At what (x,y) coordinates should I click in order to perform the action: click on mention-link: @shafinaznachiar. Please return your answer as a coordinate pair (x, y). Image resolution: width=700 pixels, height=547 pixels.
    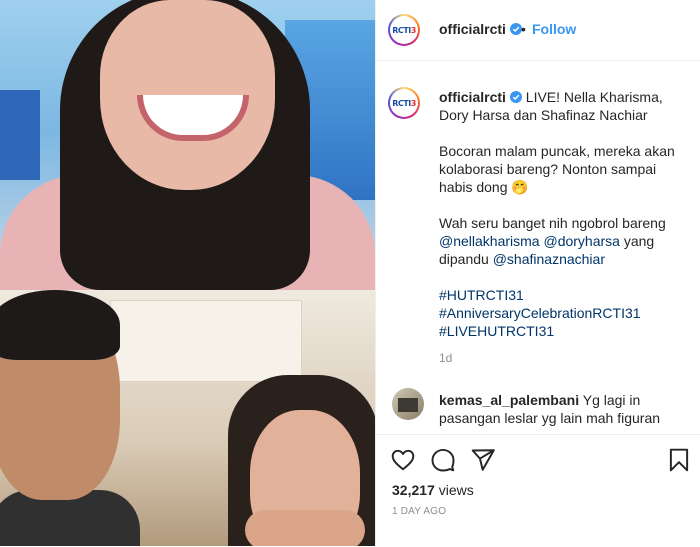
    Looking at the image, I should click on (549, 259).